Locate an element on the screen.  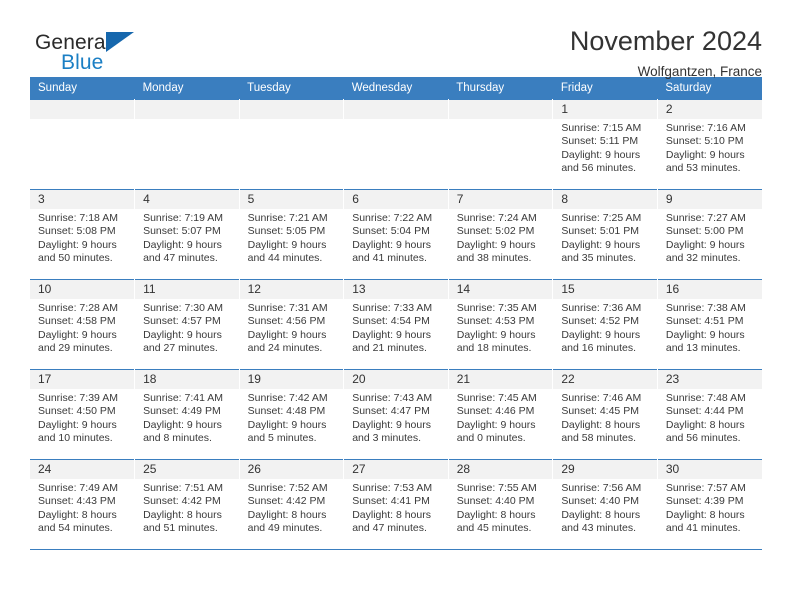
day-number: 10 is located at coordinates (82, 289).